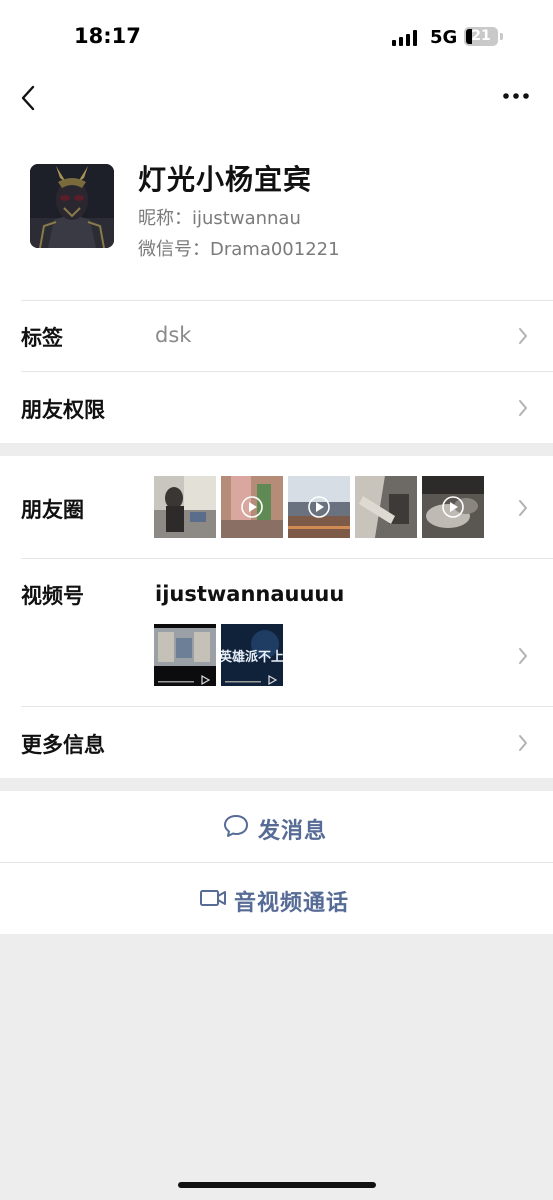 This screenshot has width=553, height=1200. I want to click on cellular-signal-icon, so click(405, 38).